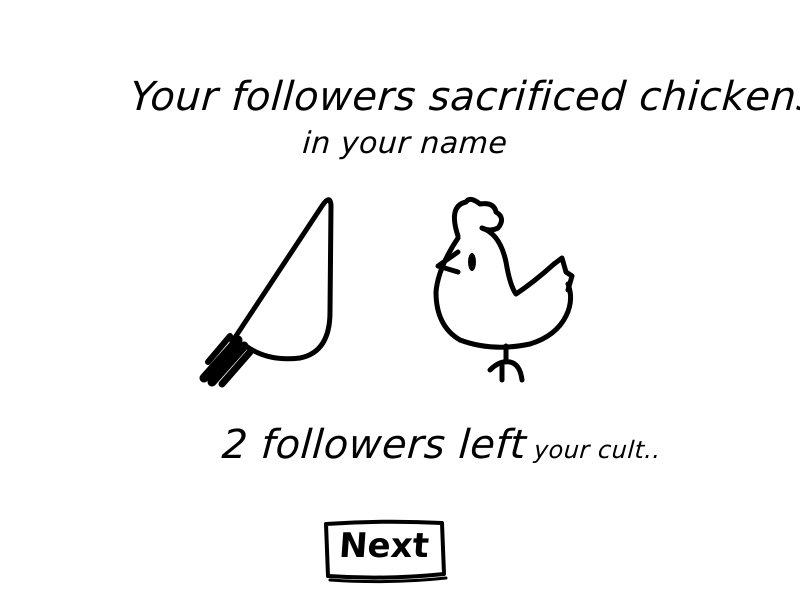 This screenshot has height=600, width=800. I want to click on followers-lost-main: 2 followers left, so click(374, 445).